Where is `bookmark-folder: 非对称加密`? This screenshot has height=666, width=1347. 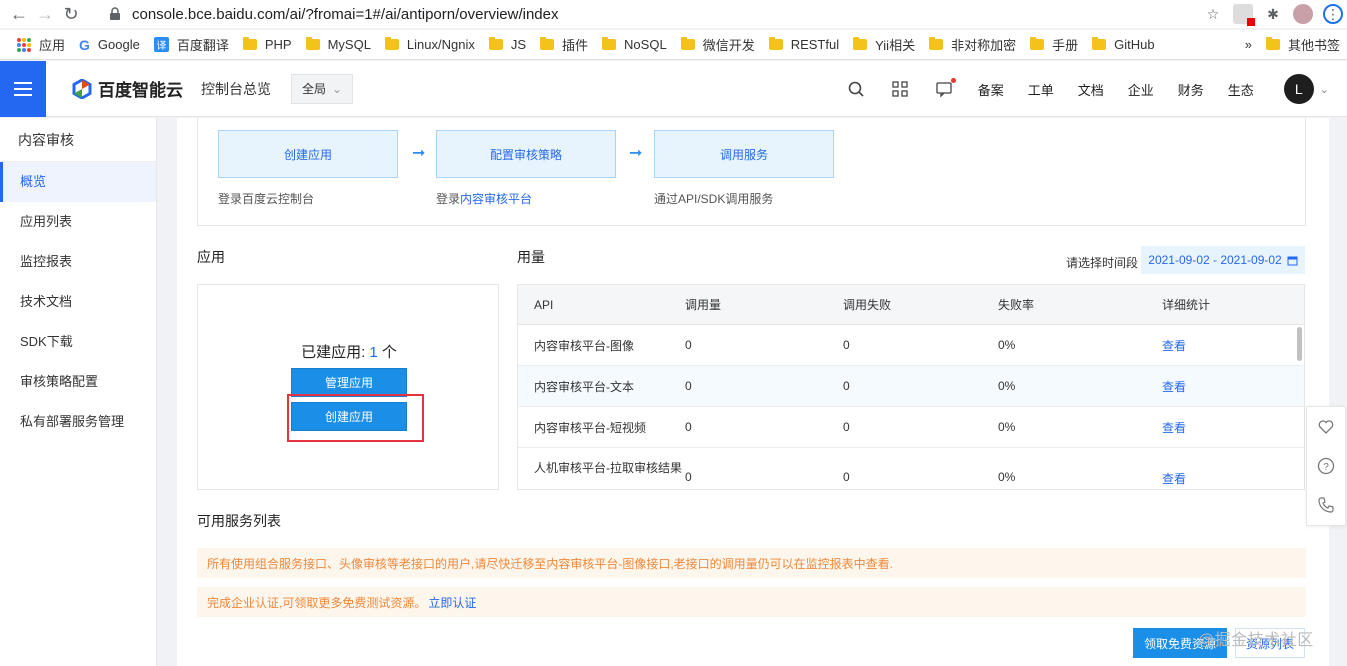 bookmark-folder: 非对称加密 is located at coordinates (972, 45).